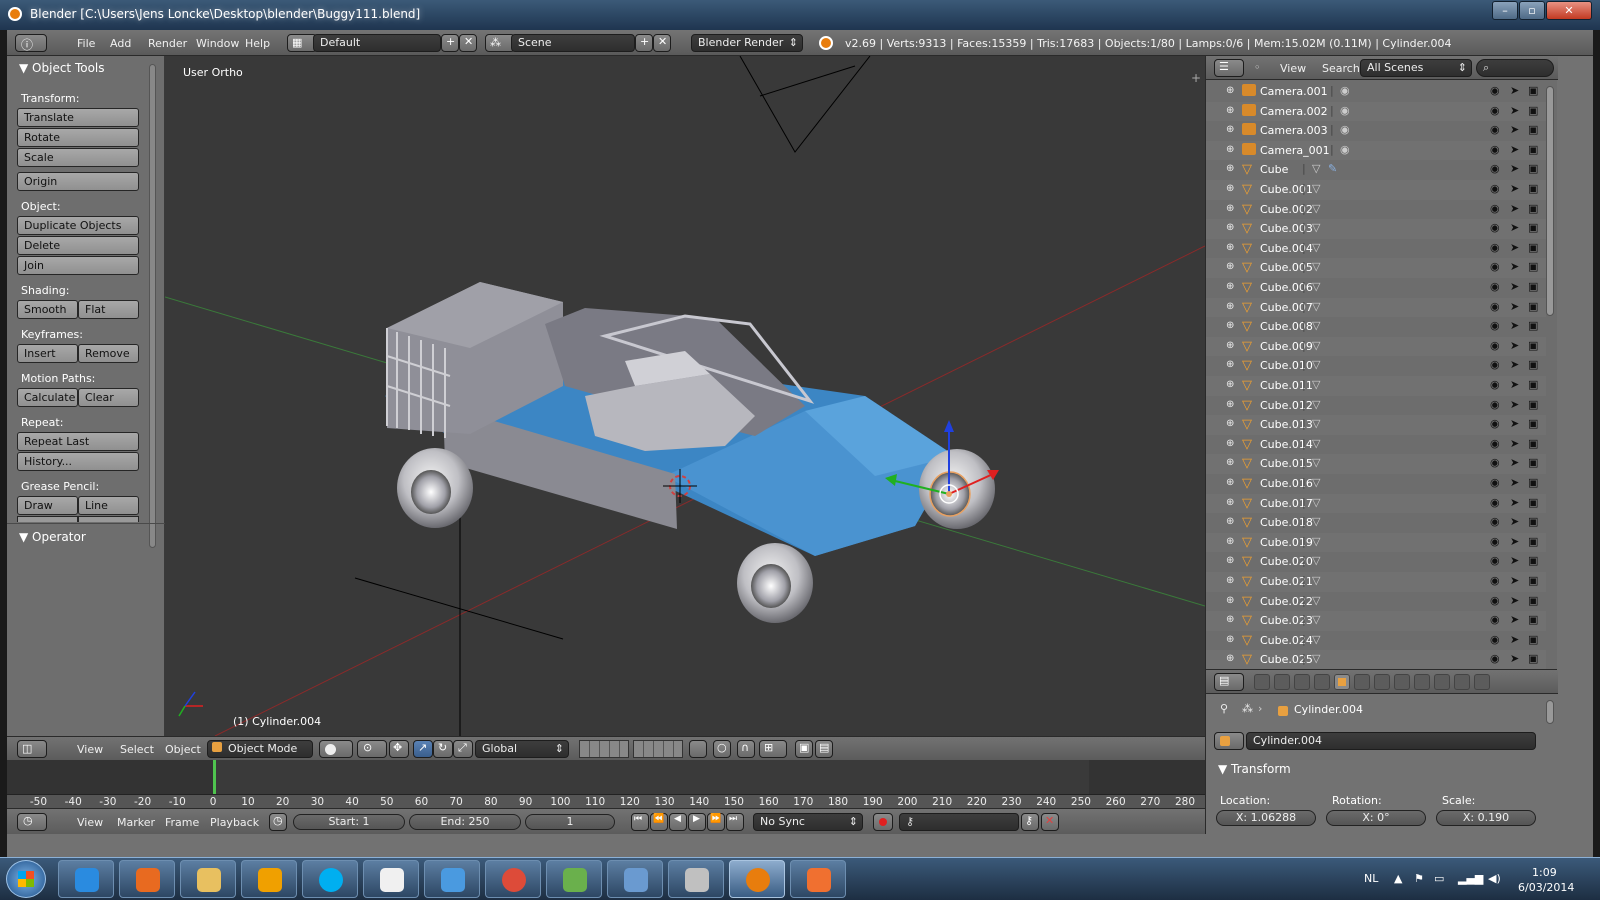 This screenshot has height=900, width=1600. Describe the element at coordinates (1224, 708) in the screenshot. I see `pin-icon: ⚲` at that location.